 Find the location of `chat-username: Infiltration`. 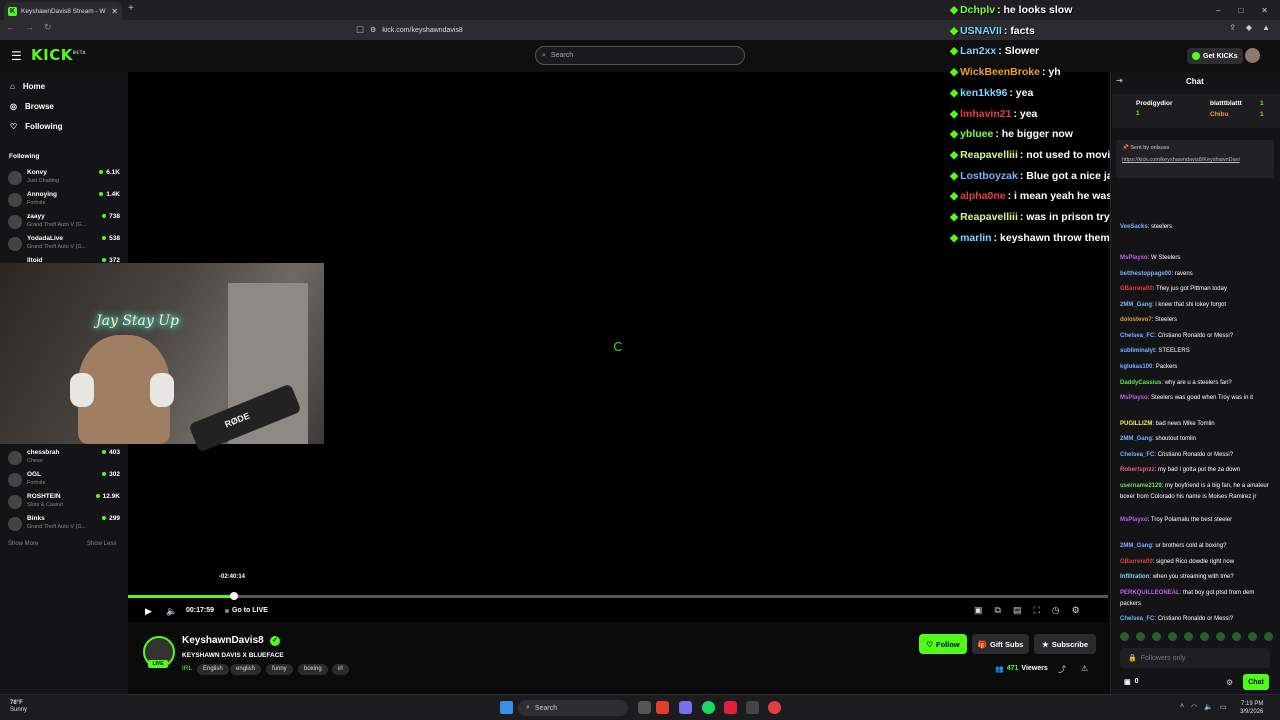

chat-username: Infiltration is located at coordinates (1134, 577).